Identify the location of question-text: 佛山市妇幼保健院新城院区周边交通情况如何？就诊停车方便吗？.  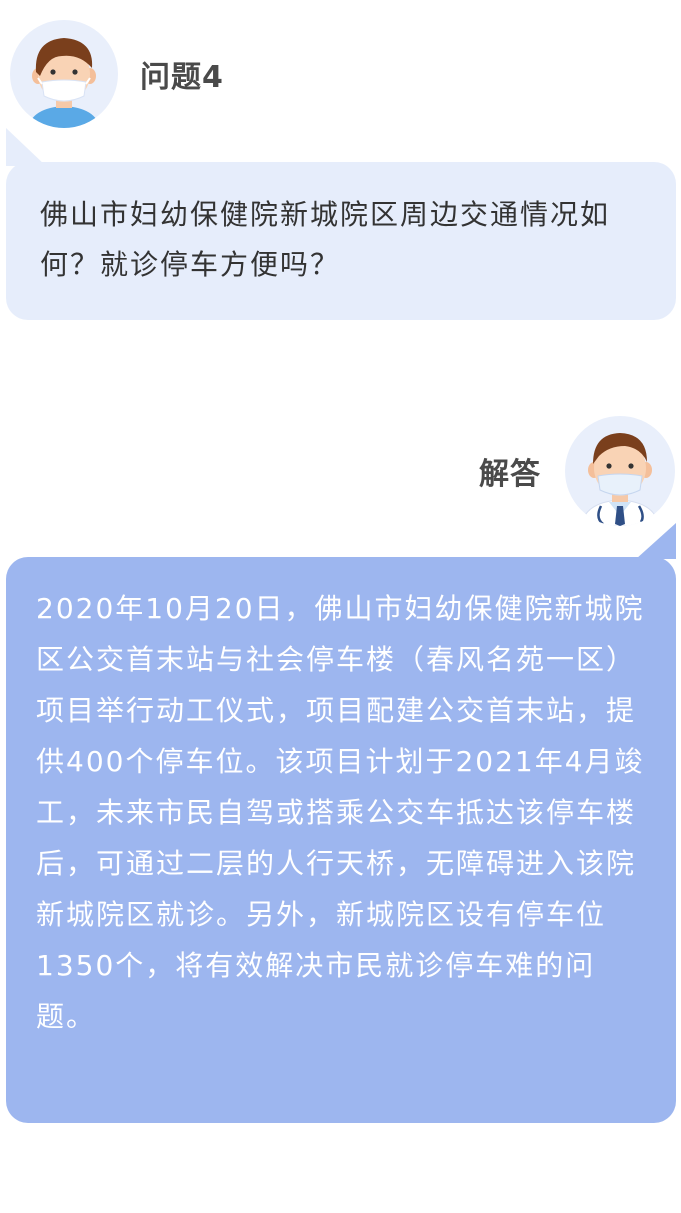
(325, 239).